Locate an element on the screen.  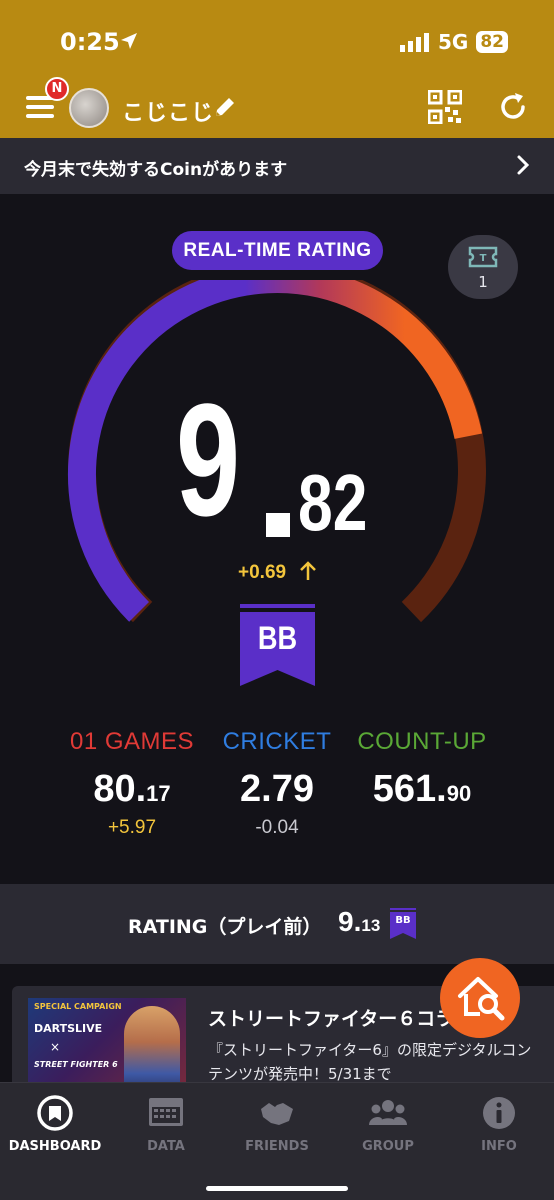
shop-search-button is located at coordinates (480, 998).